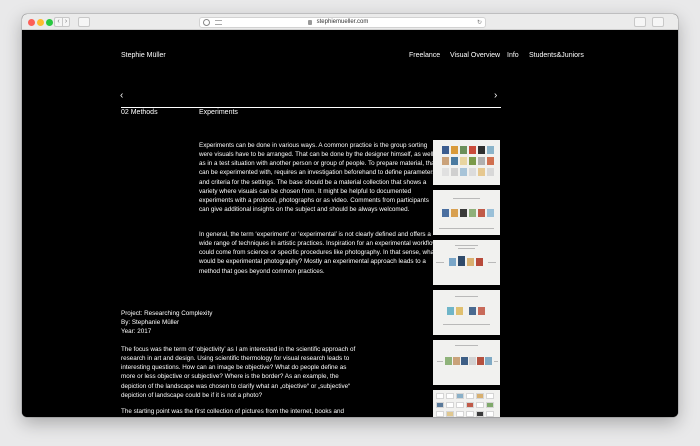 The width and height of the screenshot is (700, 446). What do you see at coordinates (513, 55) in the screenshot?
I see `nav-info: Info` at bounding box center [513, 55].